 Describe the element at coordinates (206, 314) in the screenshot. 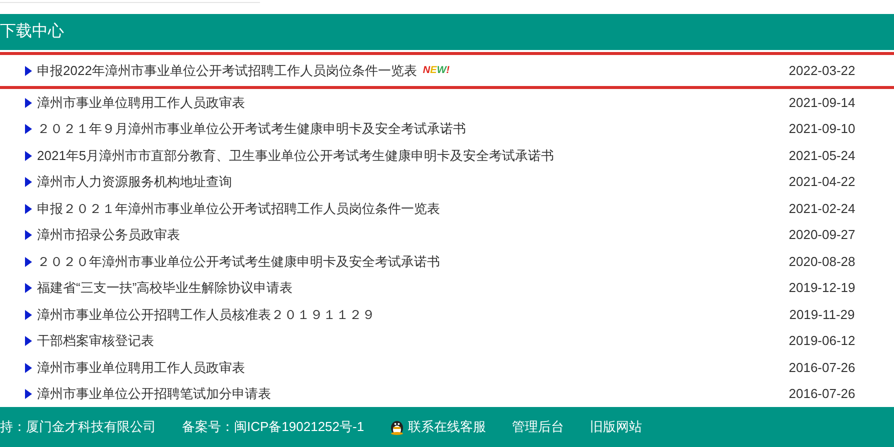

I see `download-link: 漳州市事业单位公开招聘工作人员核准表２０１９１１２９` at that location.